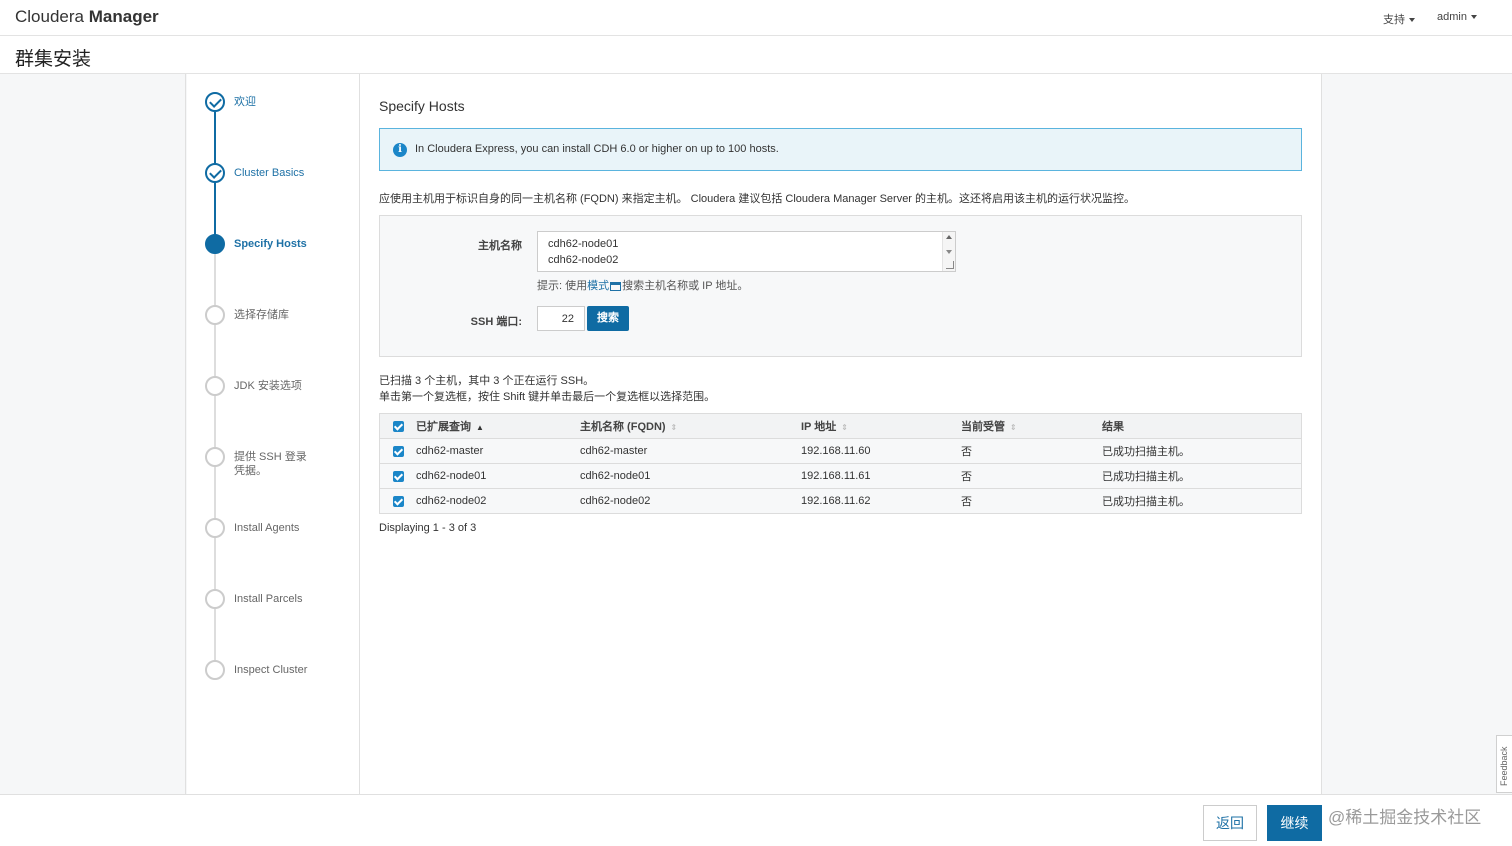 The height and width of the screenshot is (846, 1512). Describe the element at coordinates (1452, 17) in the screenshot. I see `user-menu-label: admin` at that location.